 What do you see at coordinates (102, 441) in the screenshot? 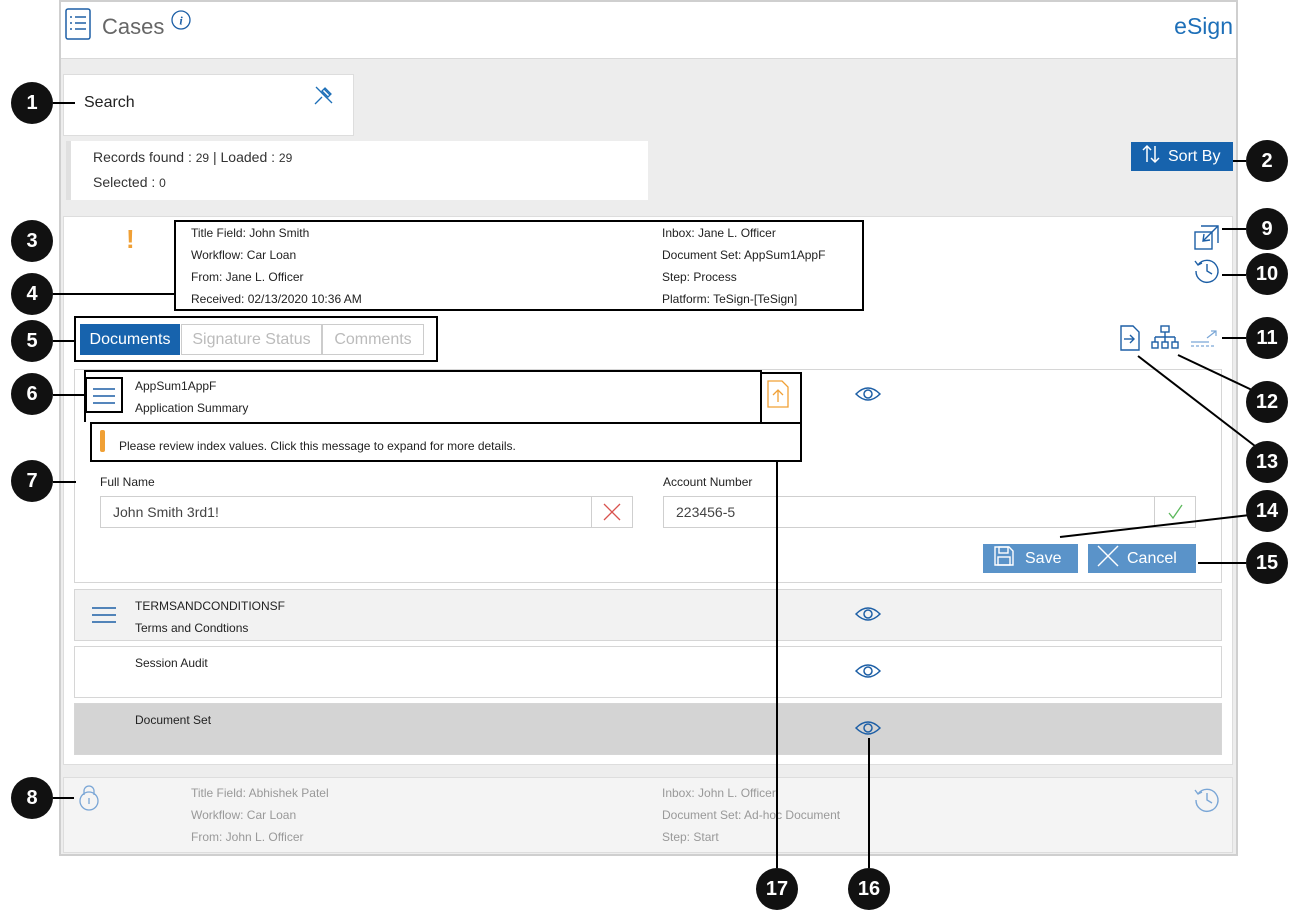
I see `message-indicator` at bounding box center [102, 441].